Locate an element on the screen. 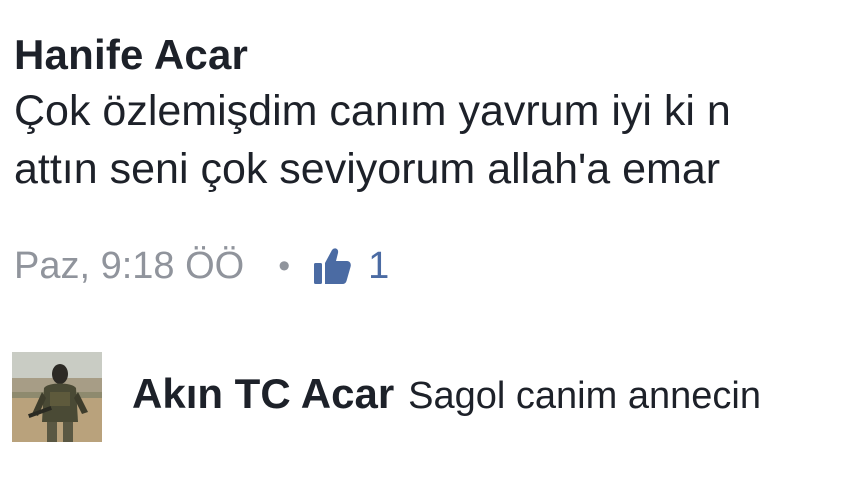  comment-text-line-1: Çok özlemişdim canım yavrum iyi ki n is located at coordinates (372, 111).